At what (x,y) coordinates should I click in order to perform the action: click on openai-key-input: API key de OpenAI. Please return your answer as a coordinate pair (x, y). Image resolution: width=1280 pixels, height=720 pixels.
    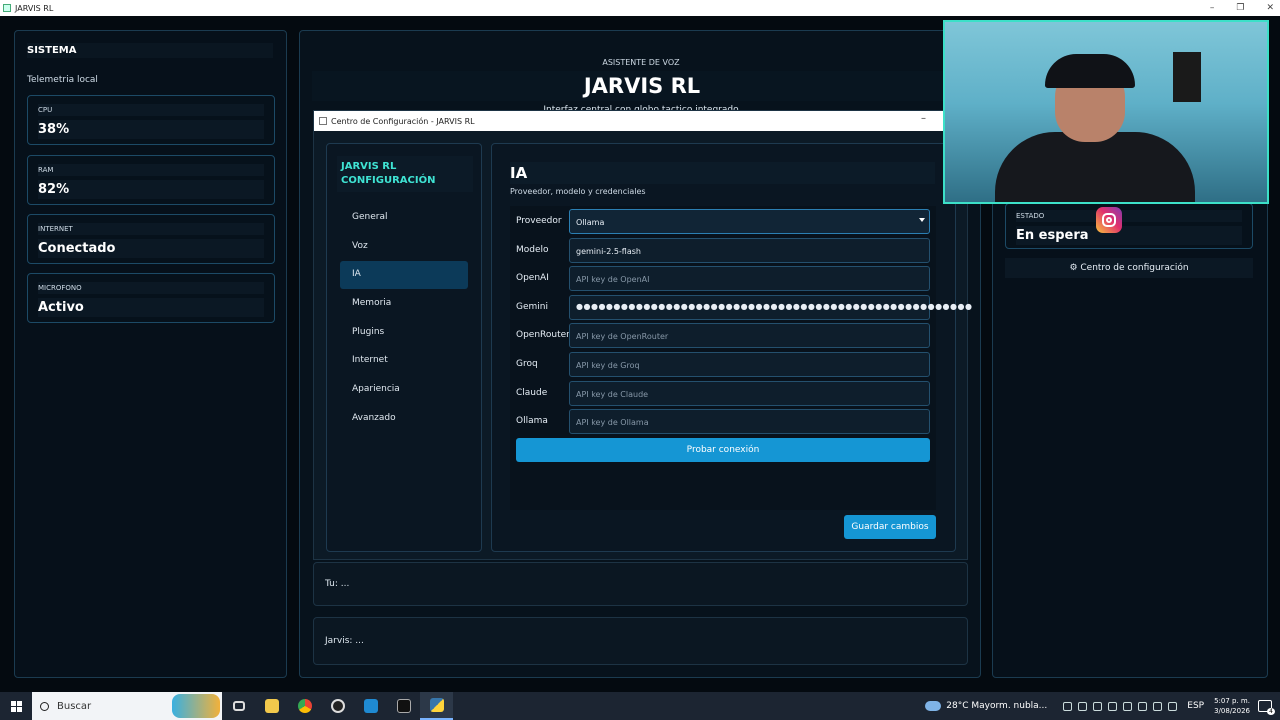
    Looking at the image, I should click on (749, 278).